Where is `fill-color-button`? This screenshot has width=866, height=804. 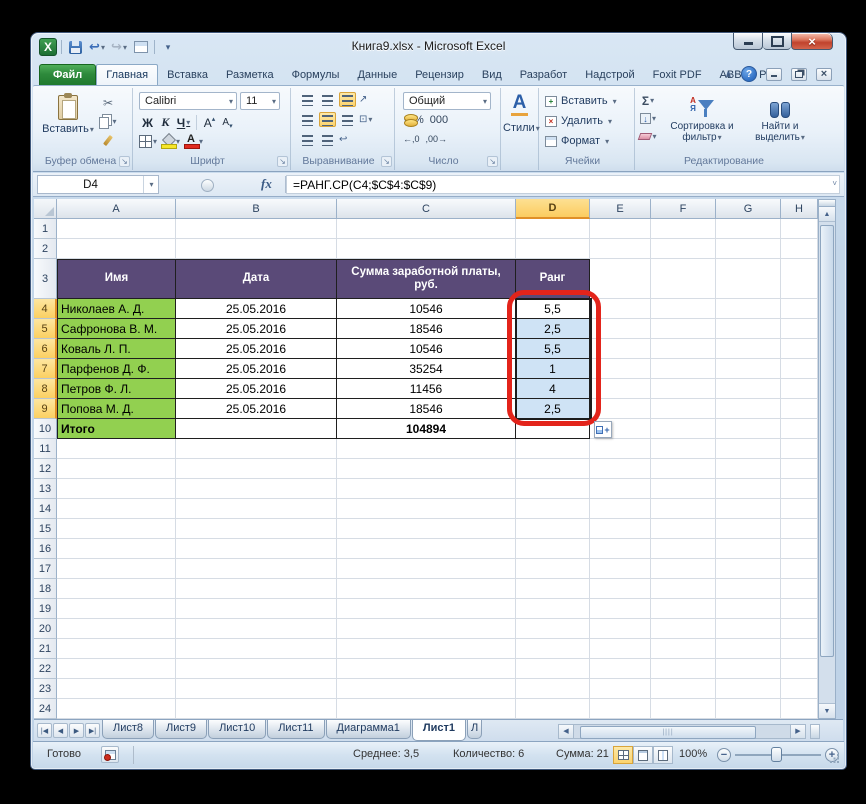 fill-color-button is located at coordinates (170, 141).